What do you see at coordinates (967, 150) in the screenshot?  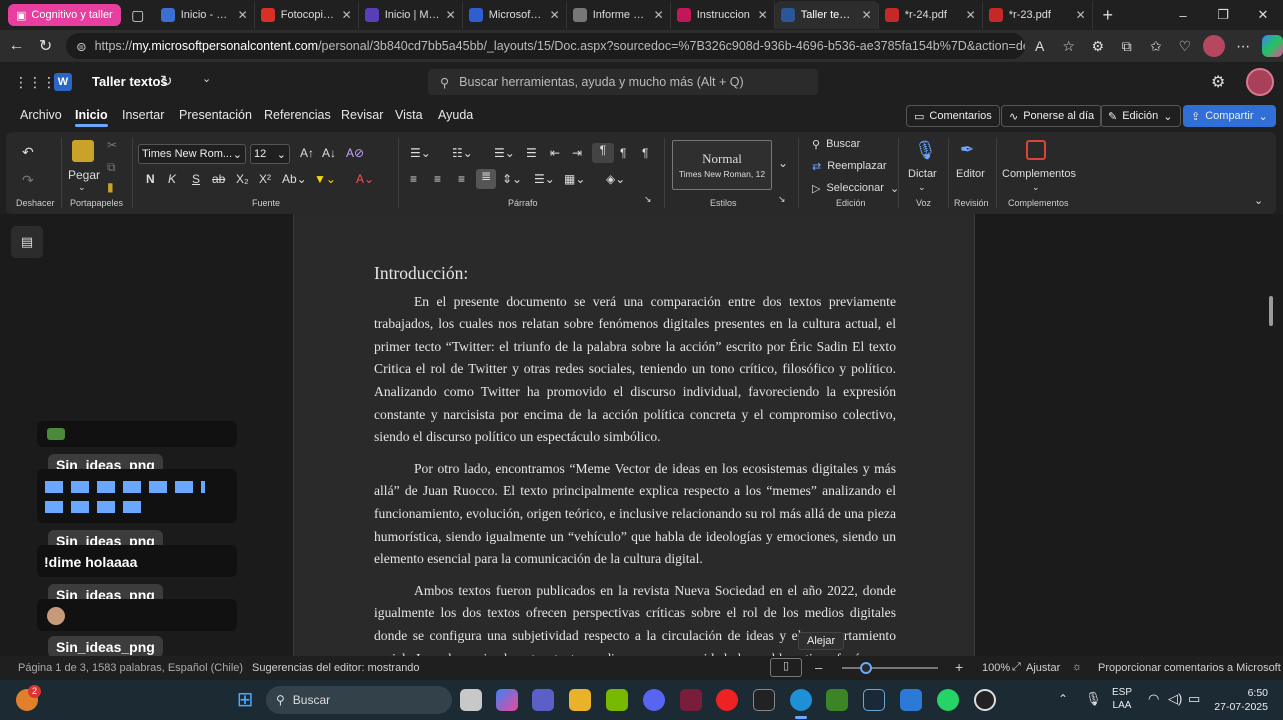 I see `editor-pen-icon: ✒` at bounding box center [967, 150].